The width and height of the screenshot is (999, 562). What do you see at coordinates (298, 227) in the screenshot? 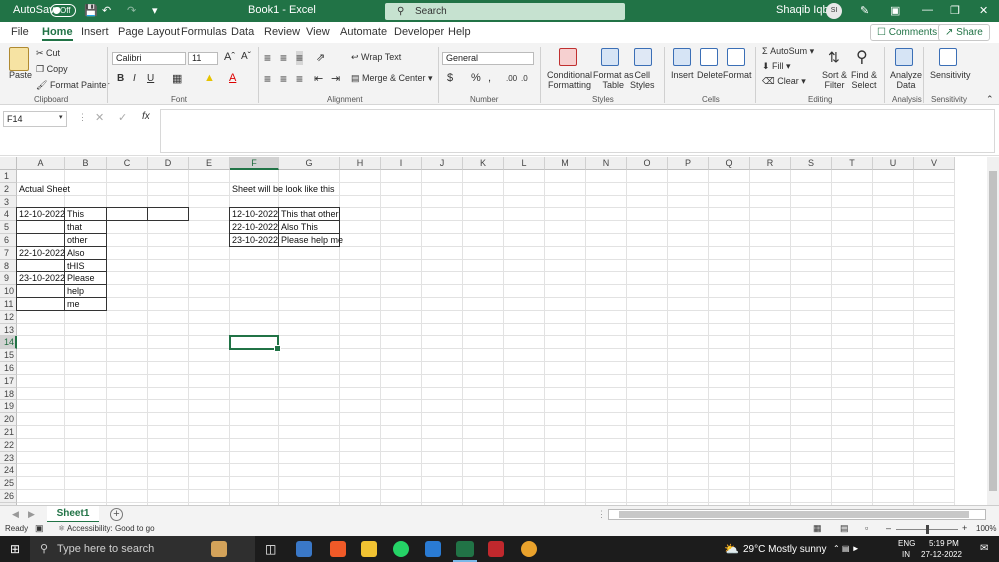
I see `cell-g5: Also This` at bounding box center [298, 227].